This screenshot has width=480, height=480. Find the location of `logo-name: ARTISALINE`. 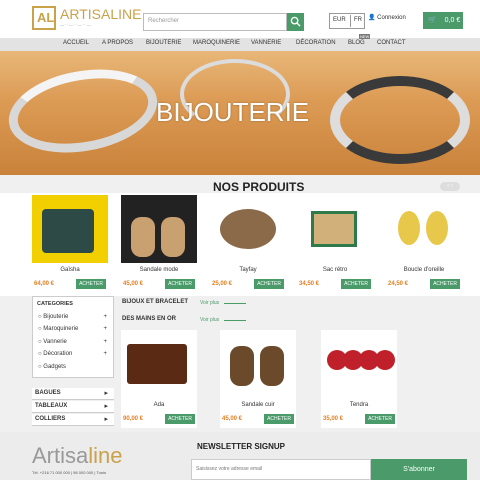

logo-name: ARTISALINE is located at coordinates (101, 14).